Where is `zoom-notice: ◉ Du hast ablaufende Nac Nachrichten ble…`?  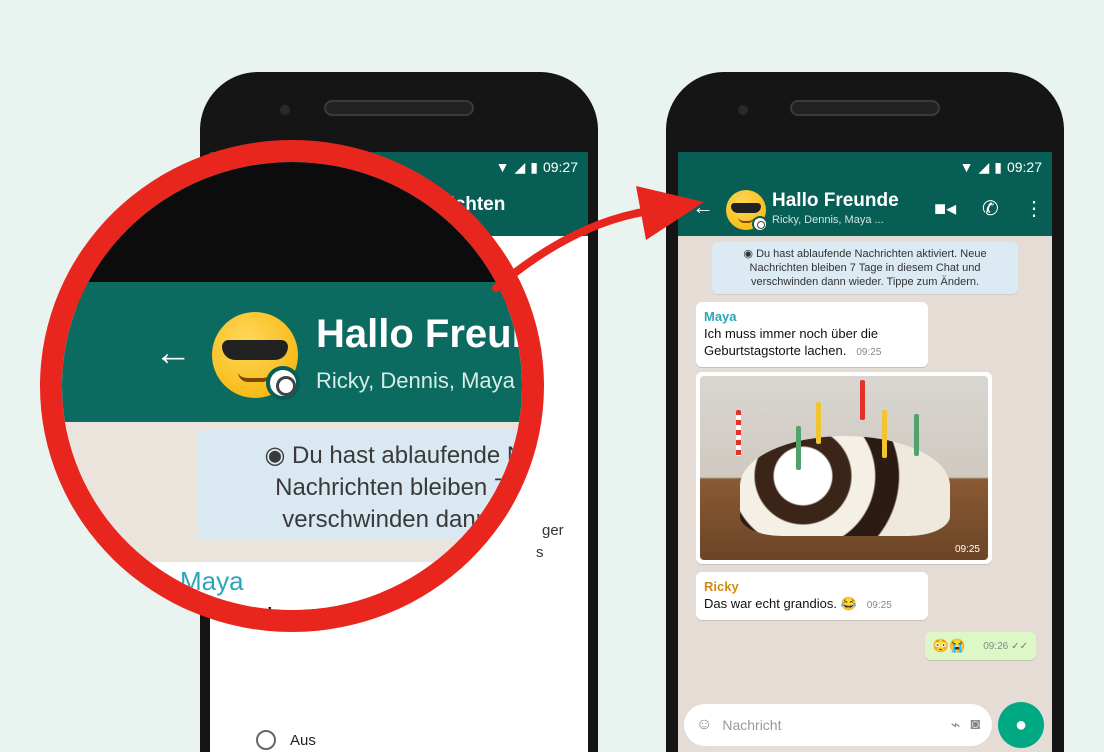
zoom-notice: ◉ Du hast ablaufende Nac Nachrichten ble… is located at coordinates (370, 485).